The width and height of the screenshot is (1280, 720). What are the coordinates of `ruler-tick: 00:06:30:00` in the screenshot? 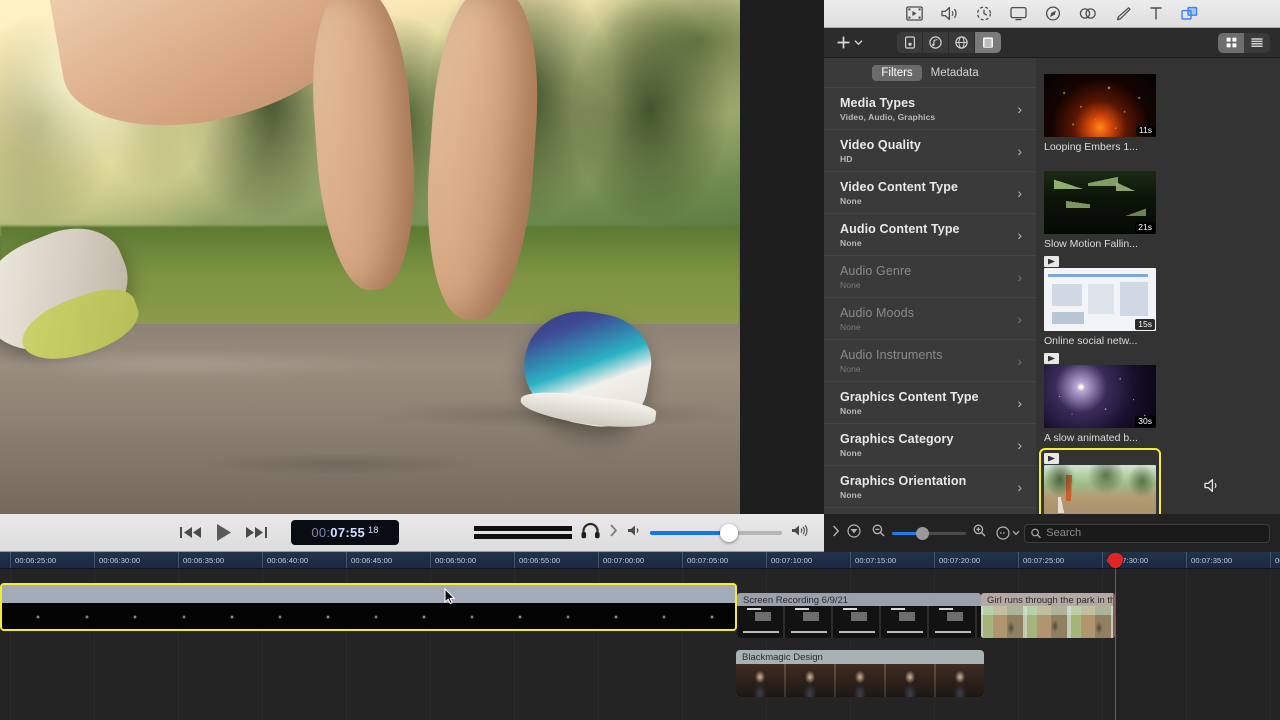 It's located at (117, 560).